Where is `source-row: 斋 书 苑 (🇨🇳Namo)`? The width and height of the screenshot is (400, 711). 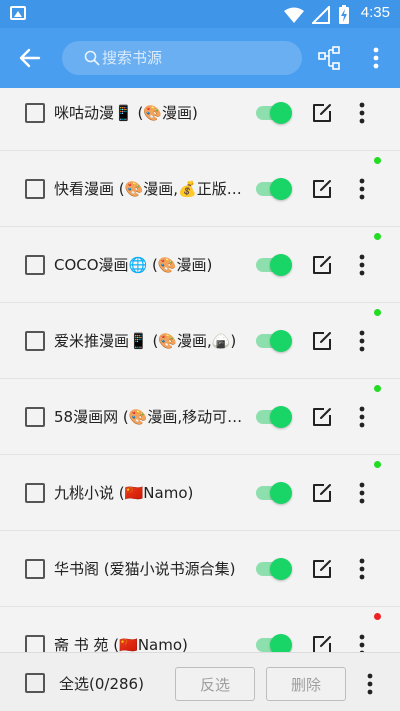 source-row: 斋 书 苑 (🇨🇳Namo) is located at coordinates (200, 629).